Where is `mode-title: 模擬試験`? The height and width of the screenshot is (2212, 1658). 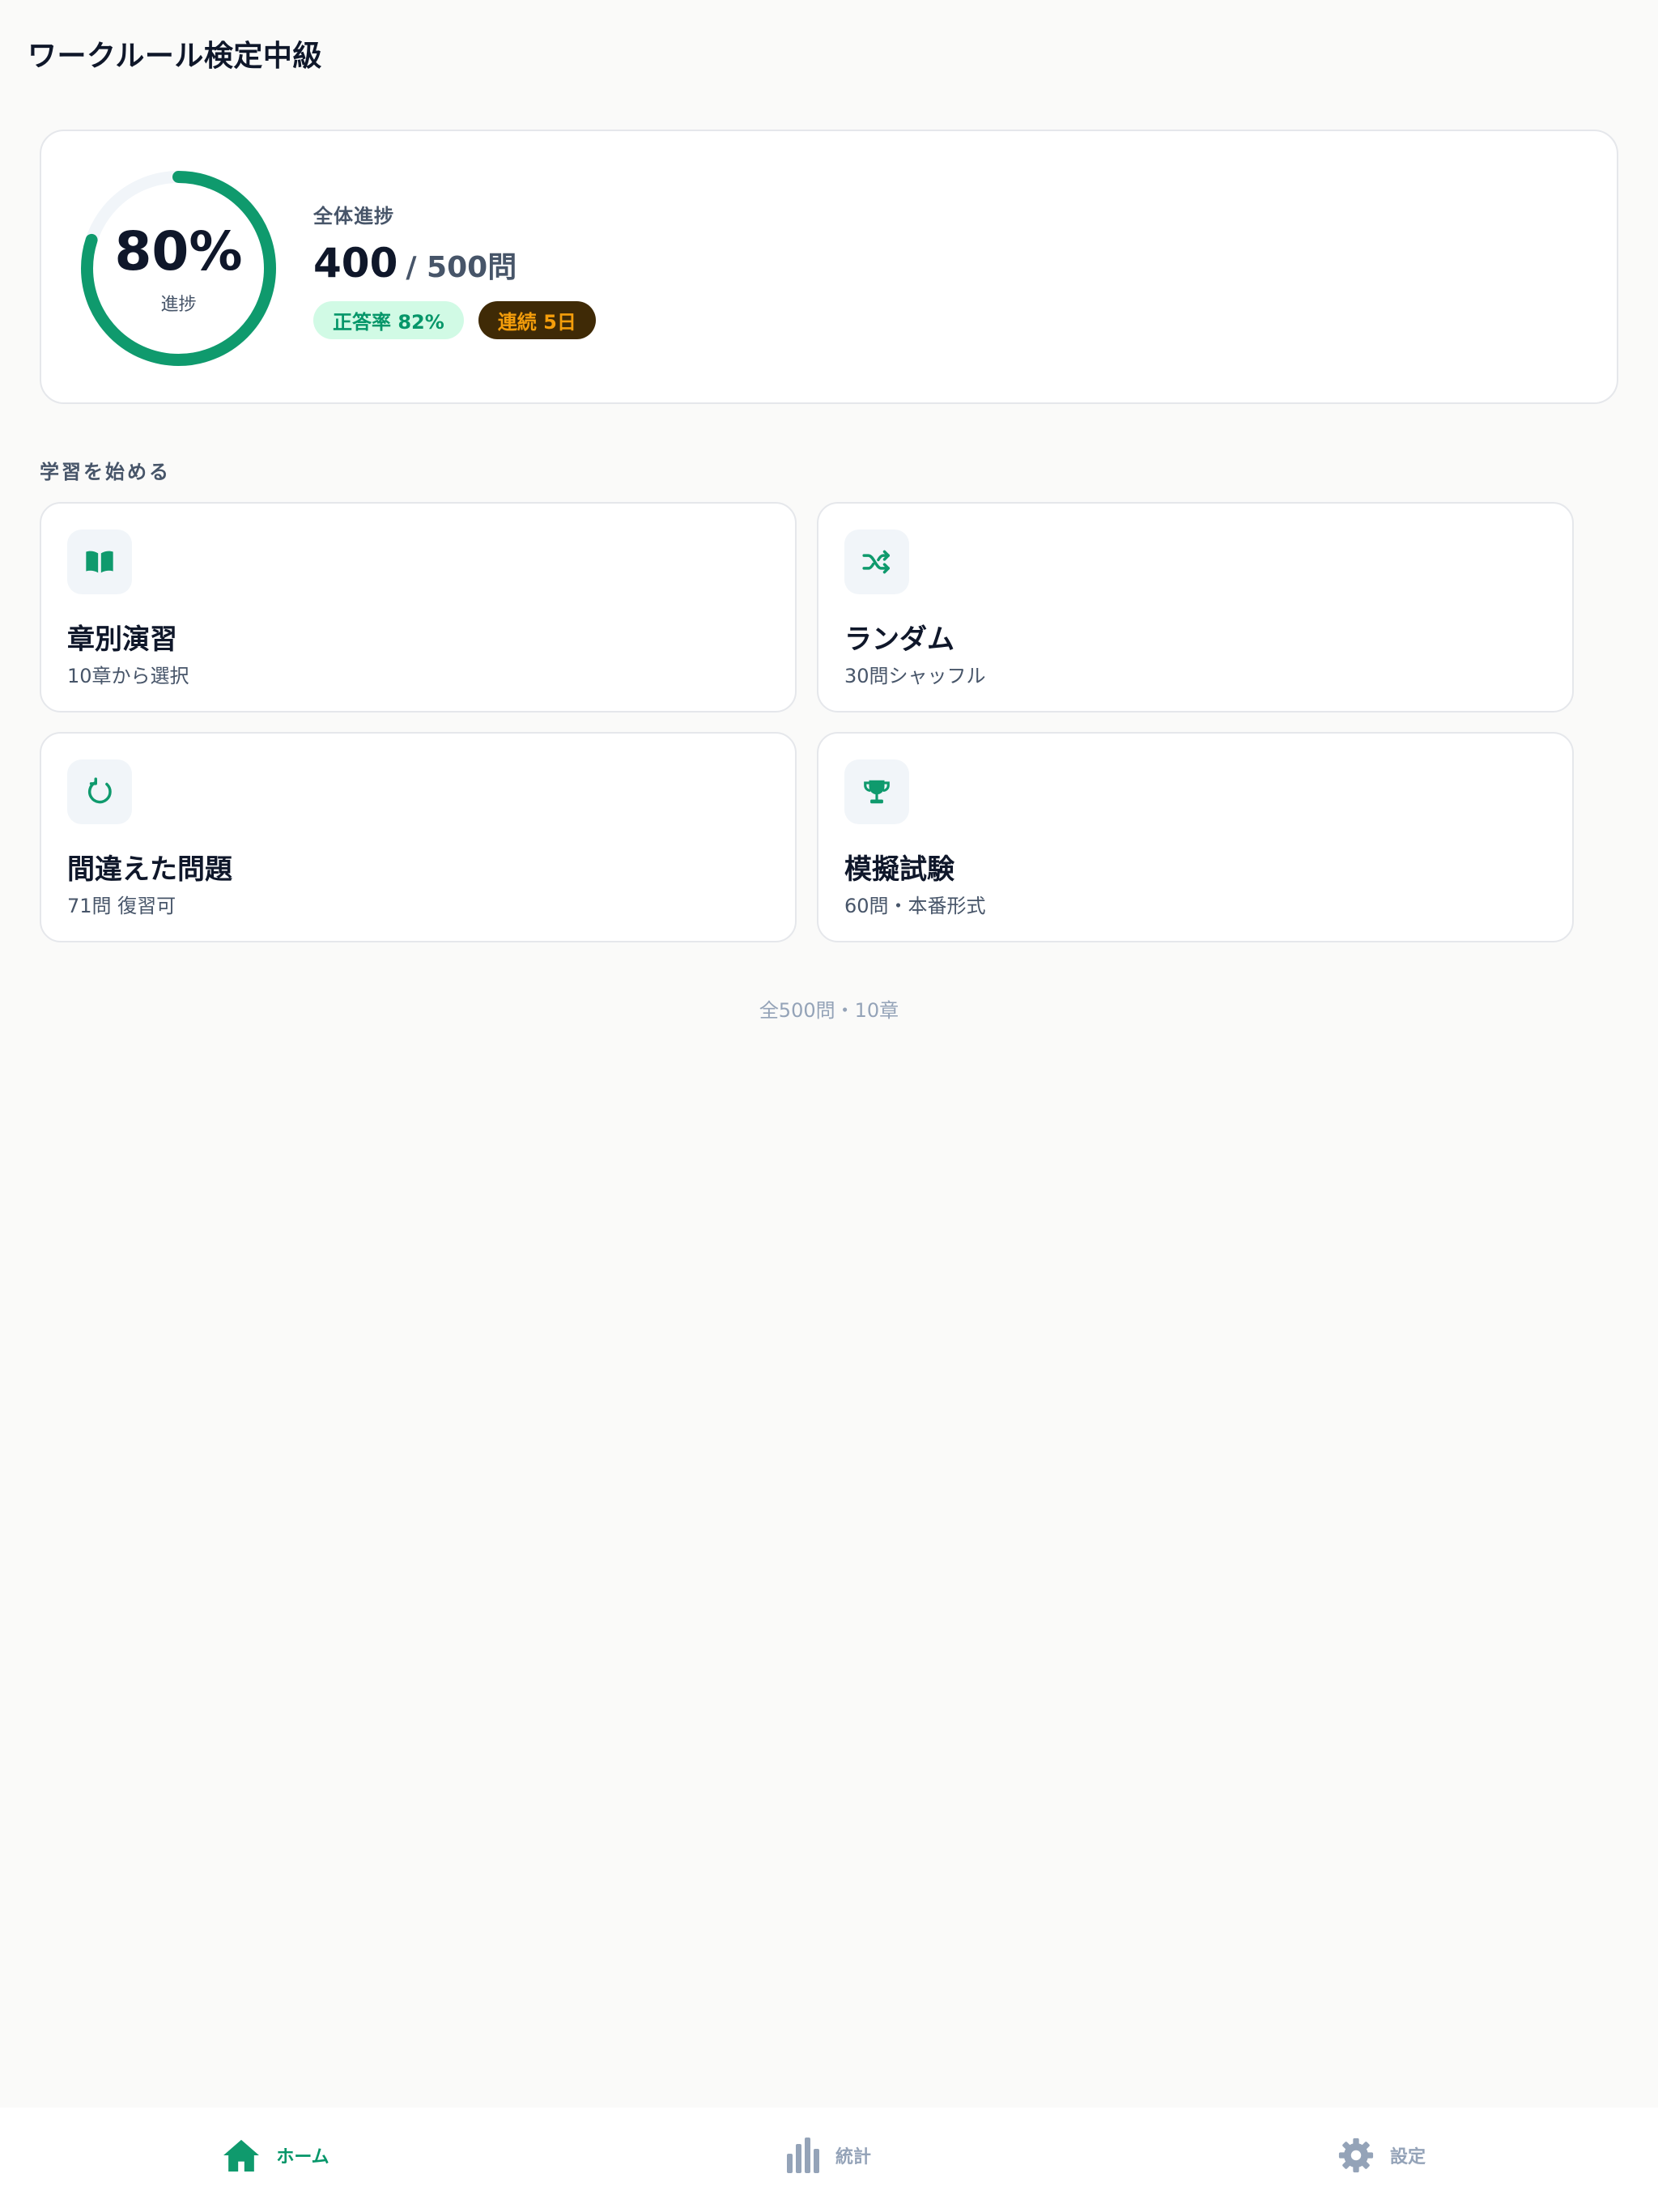 mode-title: 模擬試験 is located at coordinates (899, 869).